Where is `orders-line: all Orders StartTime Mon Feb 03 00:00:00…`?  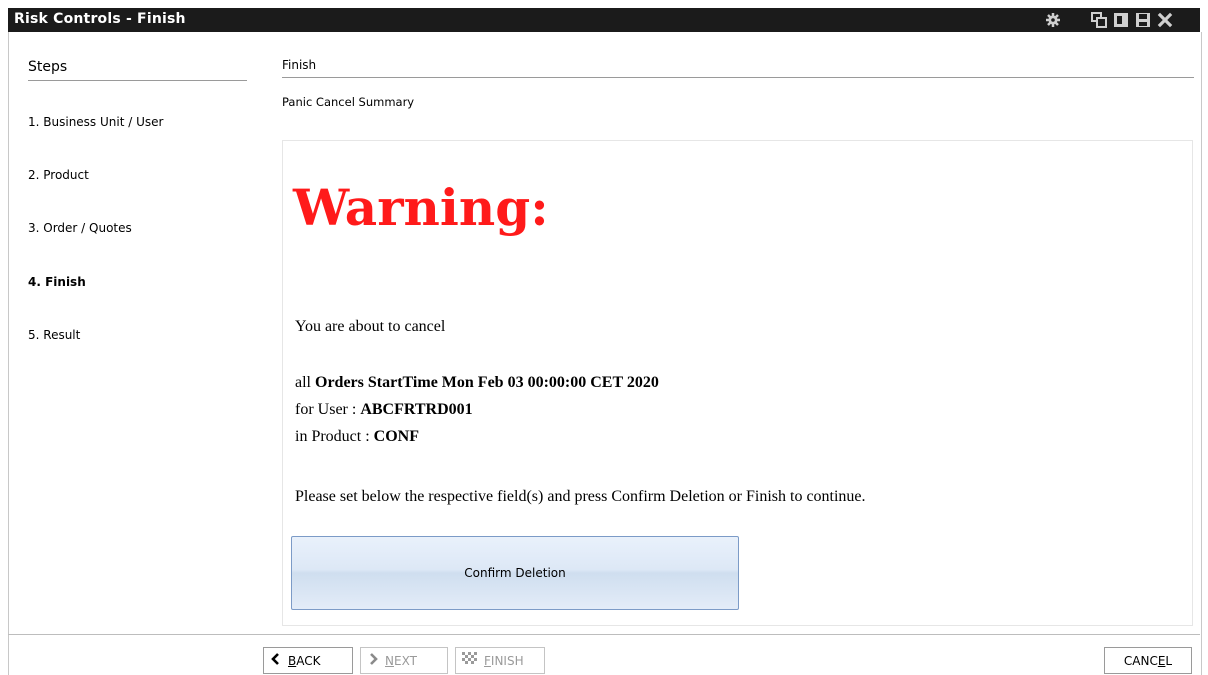 orders-line: all Orders StartTime Mon Feb 03 00:00:00… is located at coordinates (477, 383).